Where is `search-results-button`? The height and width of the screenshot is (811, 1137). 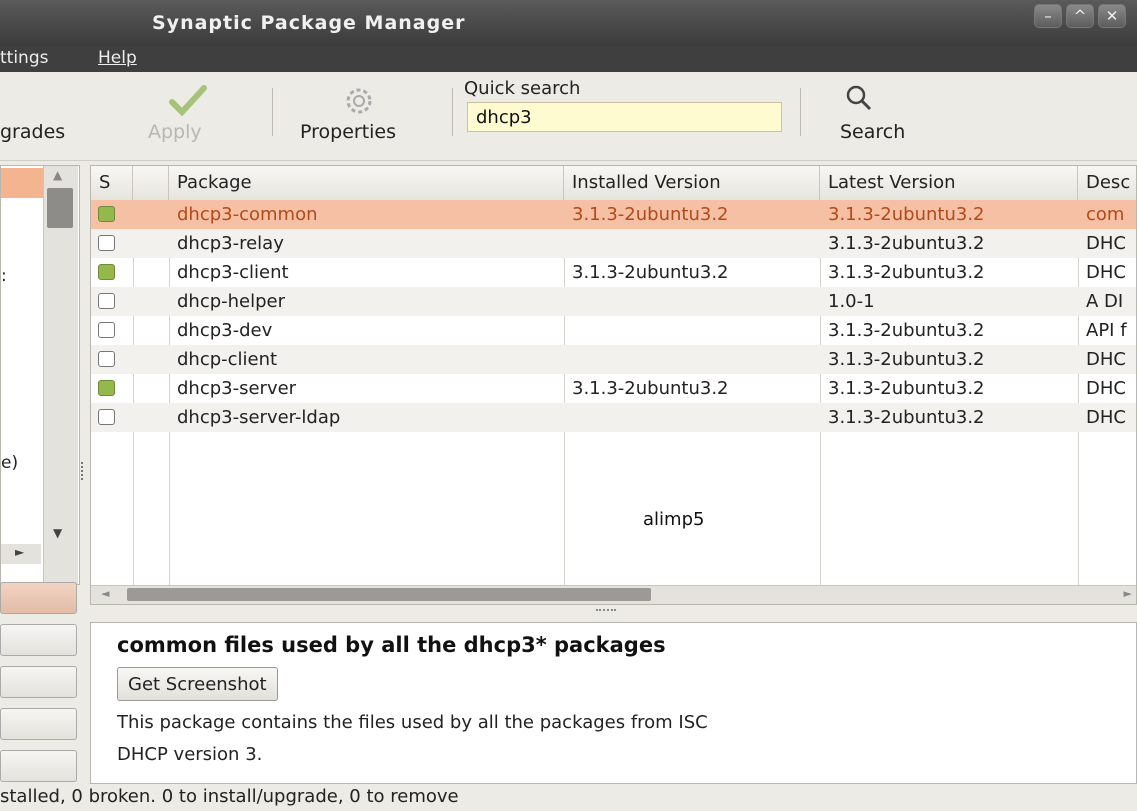
search-results-button is located at coordinates (38, 766).